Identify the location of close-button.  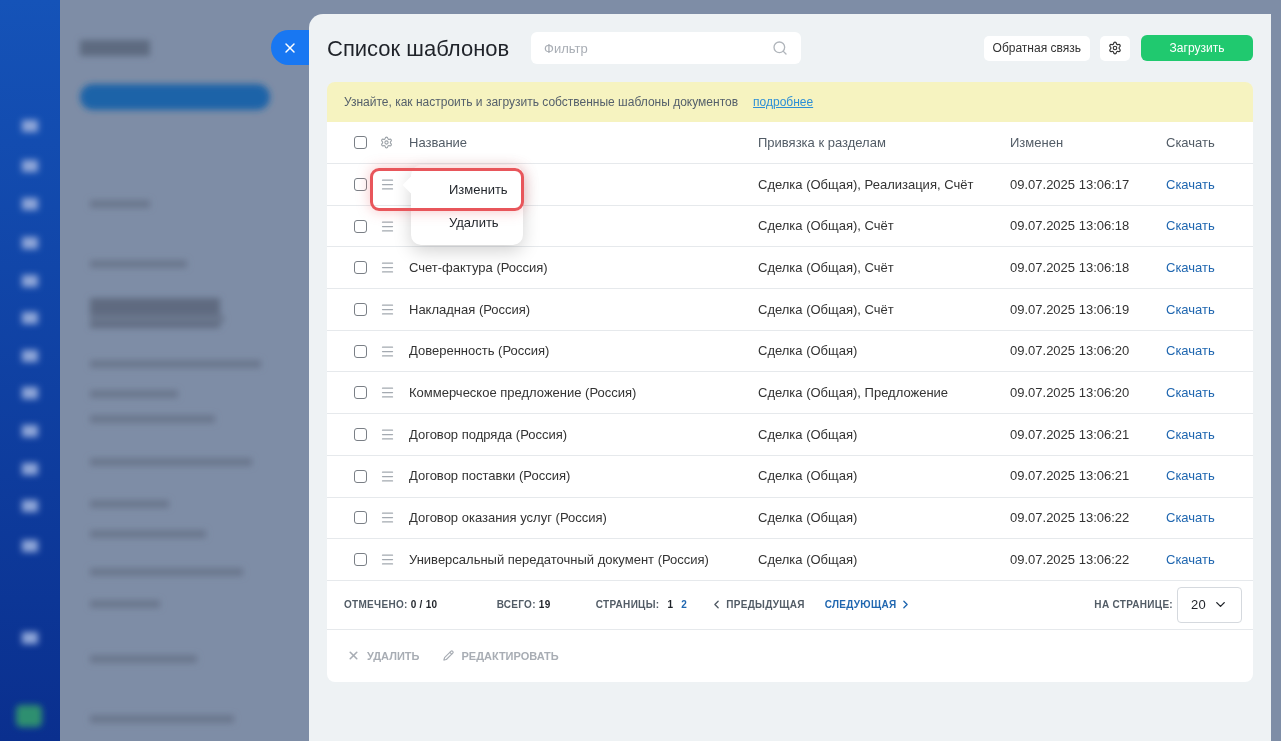
(290, 47).